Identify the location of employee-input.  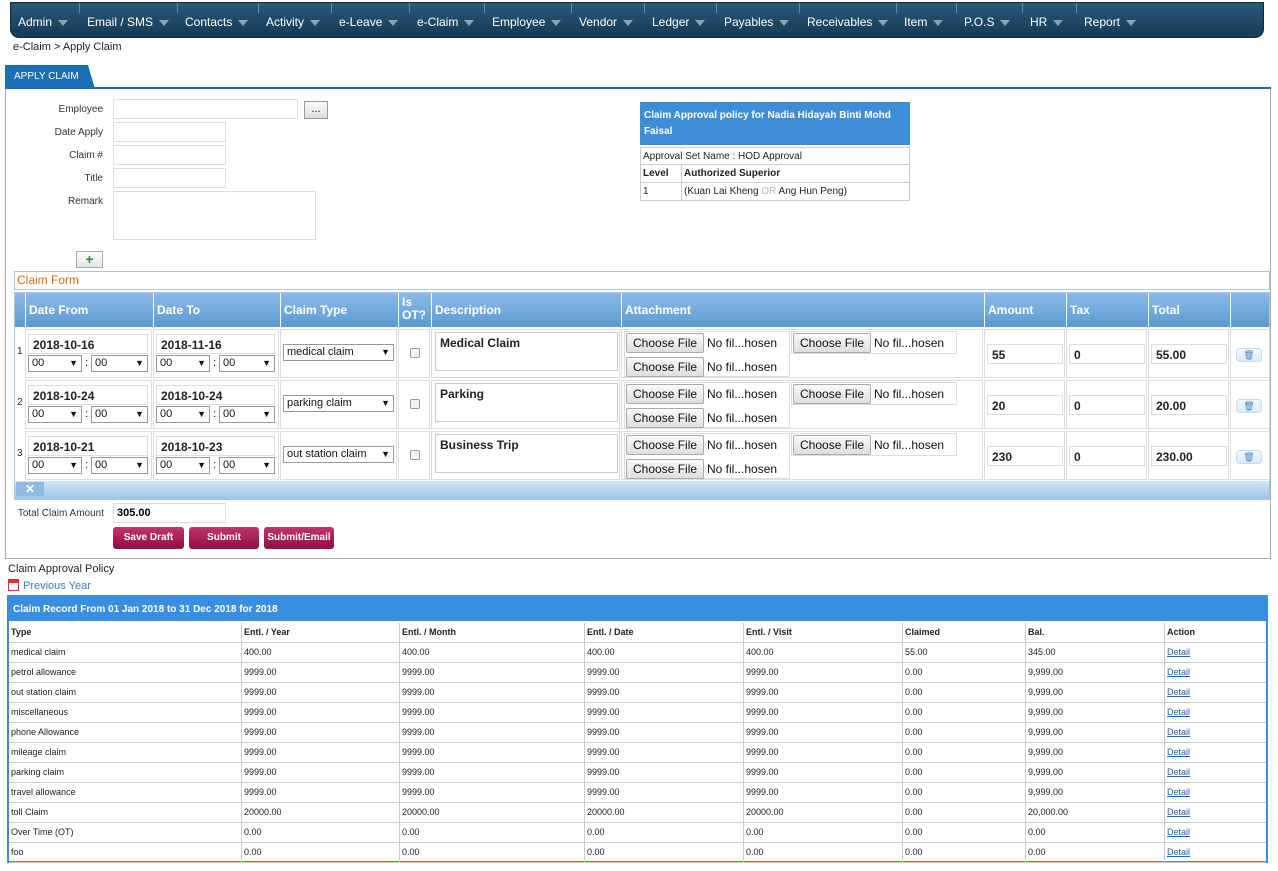
(205, 109).